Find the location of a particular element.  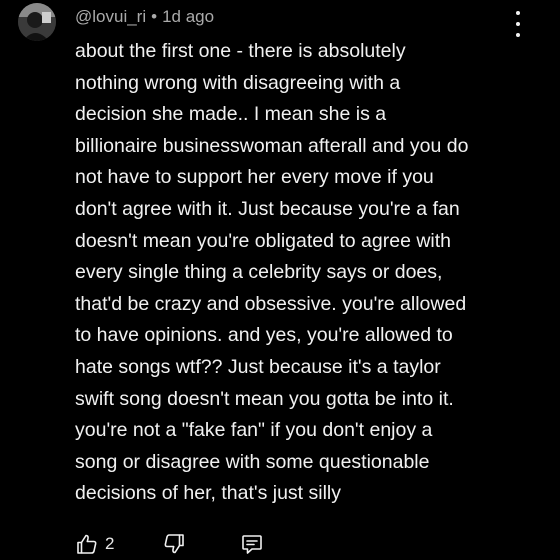

dislike-button is located at coordinates (174, 544).